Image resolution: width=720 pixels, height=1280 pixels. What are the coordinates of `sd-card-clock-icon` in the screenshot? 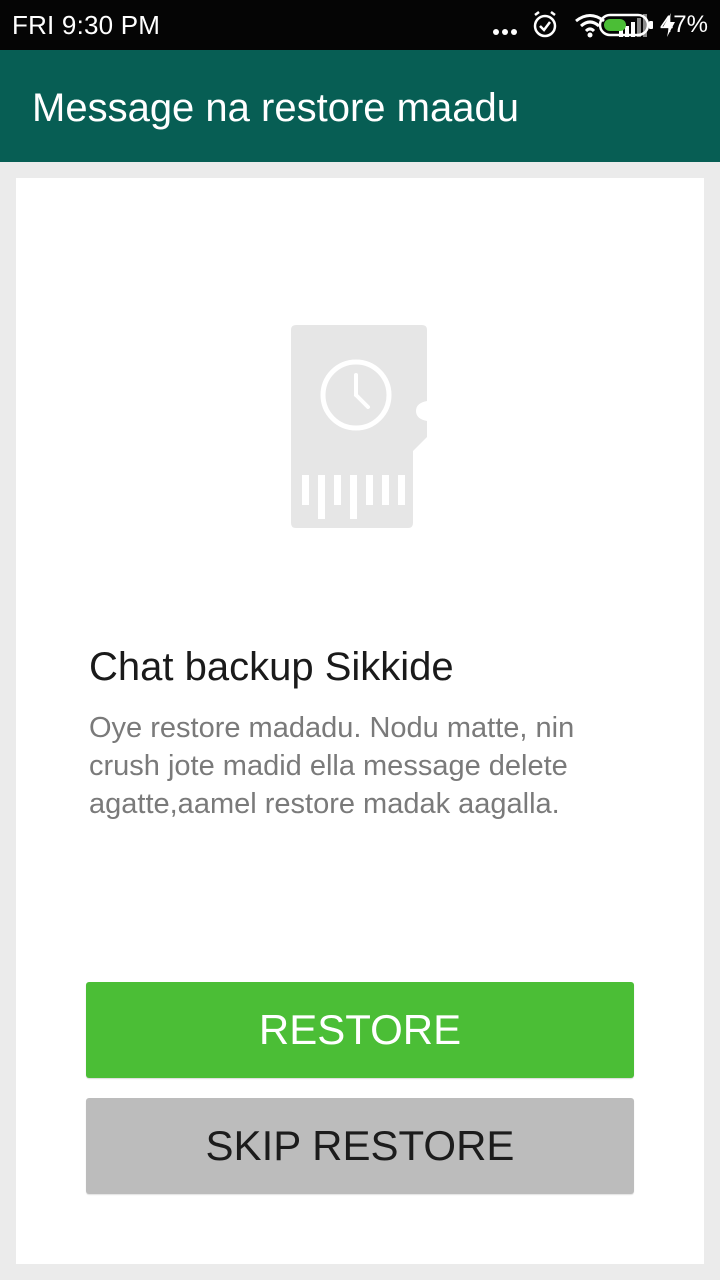 It's located at (359, 426).